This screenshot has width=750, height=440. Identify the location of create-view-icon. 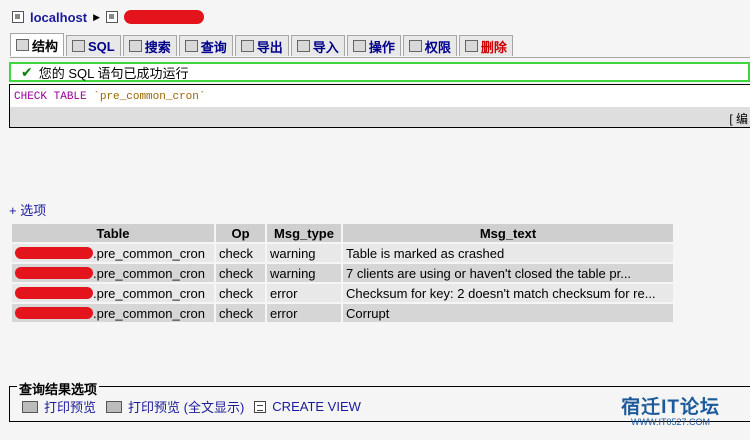
(260, 406).